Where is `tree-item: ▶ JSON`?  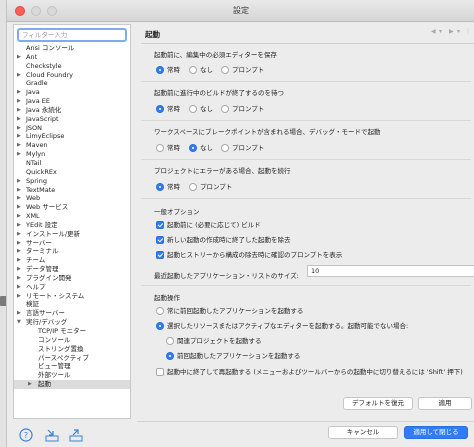 tree-item: ▶ JSON is located at coordinates (72, 128).